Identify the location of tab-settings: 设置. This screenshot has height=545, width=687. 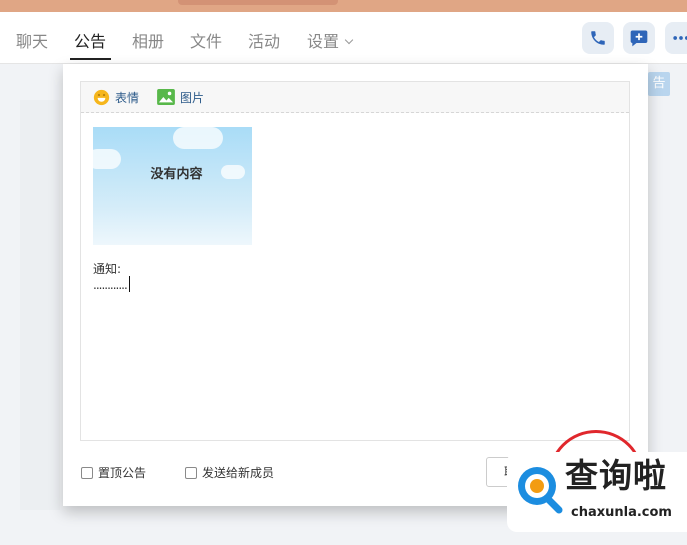
(330, 42).